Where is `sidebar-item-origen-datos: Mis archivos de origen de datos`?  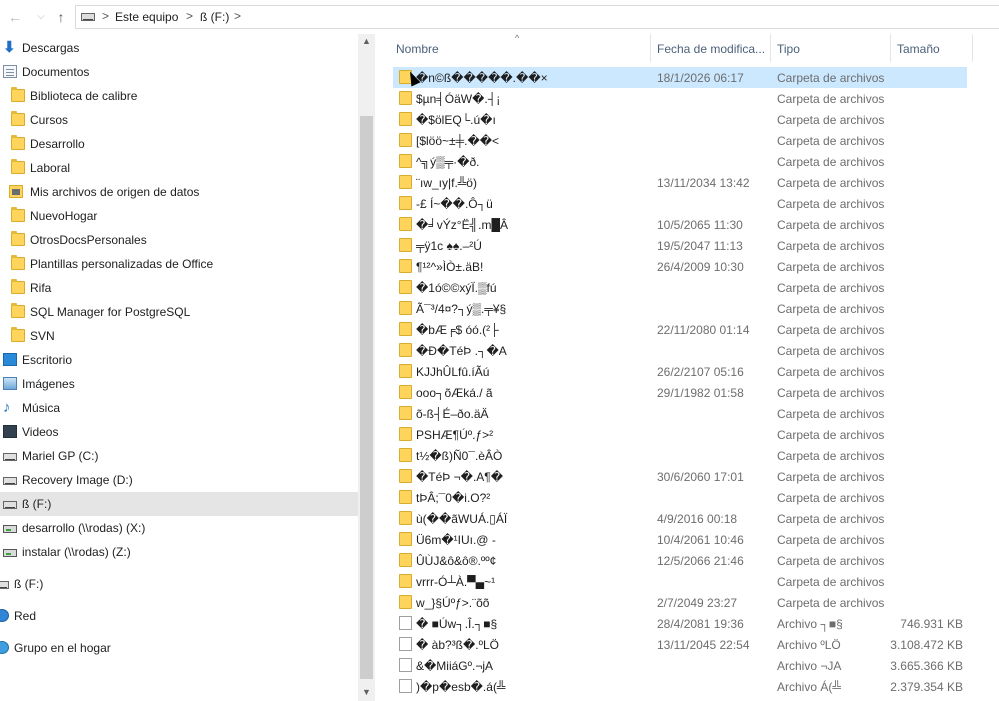 sidebar-item-origen-datos: Mis archivos de origen de datos is located at coordinates (179, 192).